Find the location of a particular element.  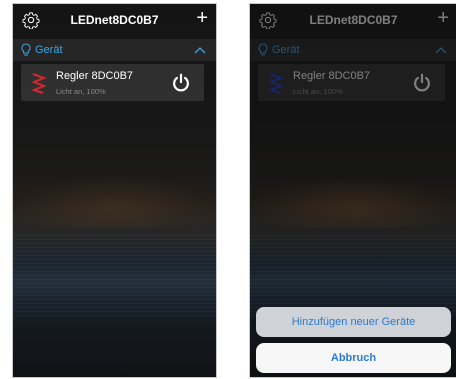

add-new-devices-button: Hinzufügen neuer Geräte is located at coordinates (353, 322).